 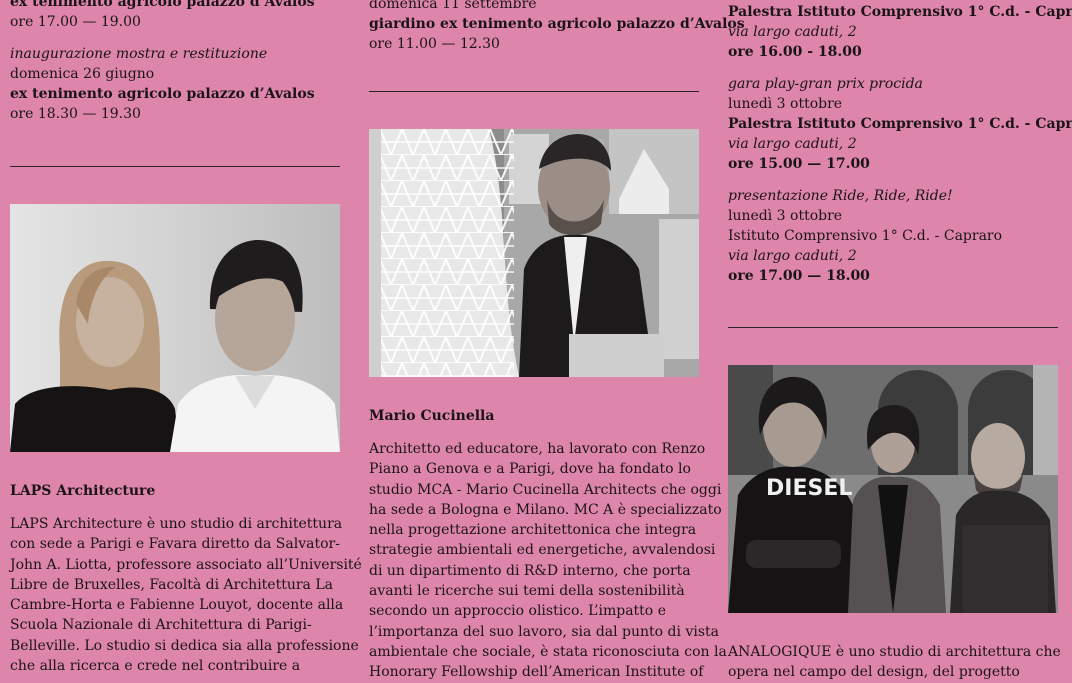 What do you see at coordinates (83, 491) in the screenshot?
I see `laps-architecture-name: LAPS Architecture` at bounding box center [83, 491].